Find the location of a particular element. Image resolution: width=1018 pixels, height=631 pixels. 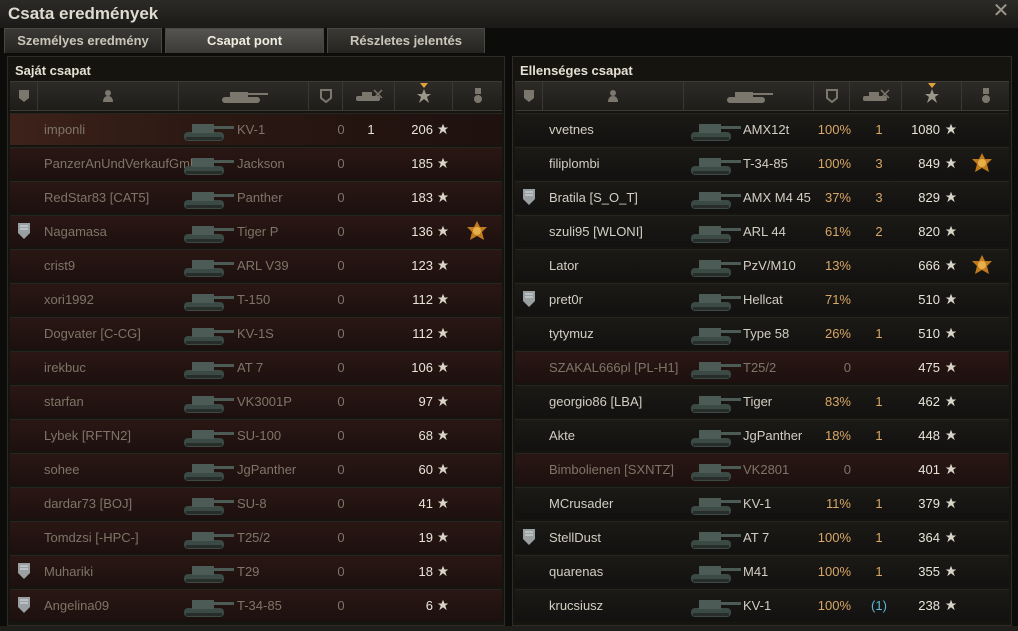

tank-name: ARL 44 is located at coordinates (764, 231).